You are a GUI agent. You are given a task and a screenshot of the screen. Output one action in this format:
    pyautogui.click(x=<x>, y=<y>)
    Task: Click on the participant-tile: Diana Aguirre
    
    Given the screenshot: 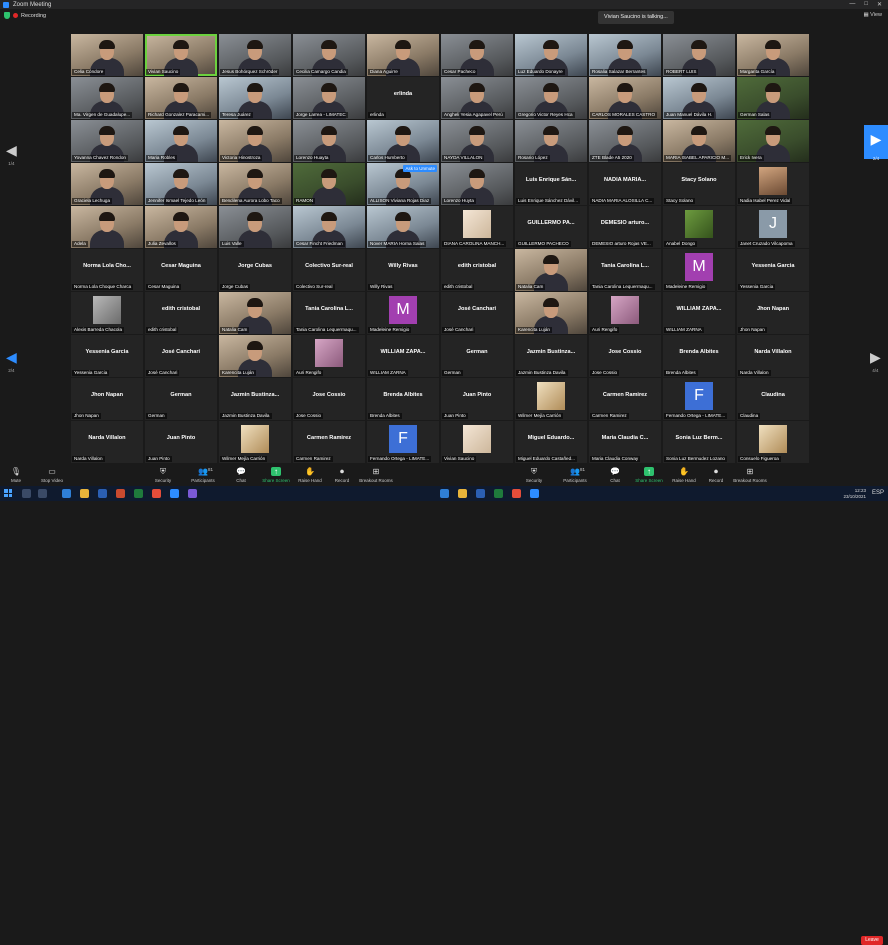 What is the action you would take?
    pyautogui.click(x=403, y=55)
    